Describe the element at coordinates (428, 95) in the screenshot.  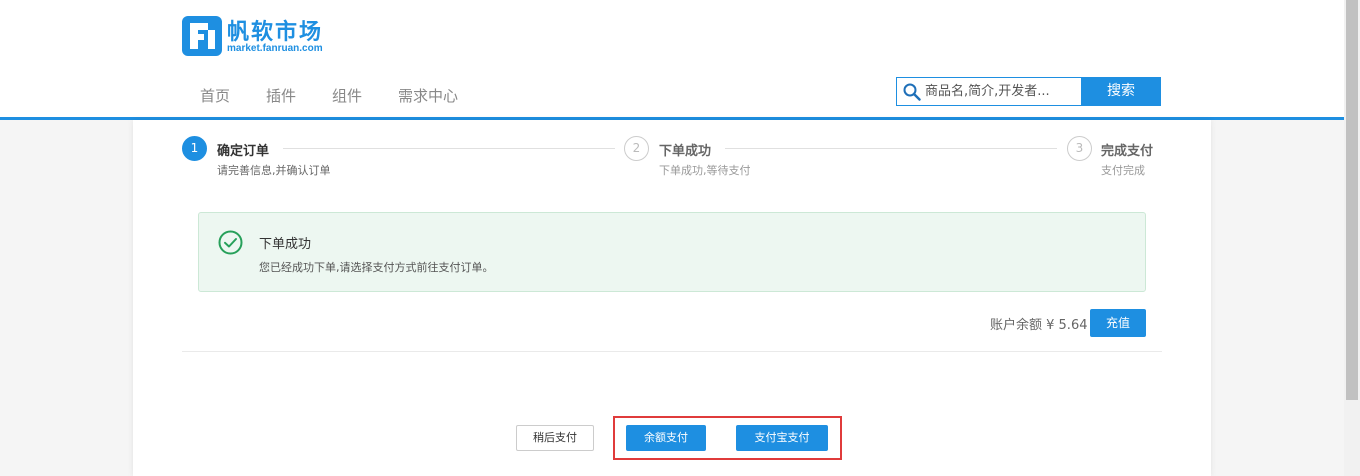
I see `nav-item-demand-center: 需求中心` at that location.